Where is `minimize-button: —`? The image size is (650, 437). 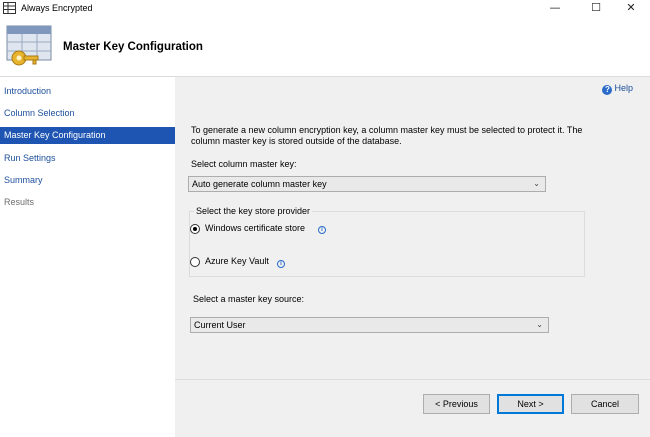 minimize-button: — is located at coordinates (555, 8).